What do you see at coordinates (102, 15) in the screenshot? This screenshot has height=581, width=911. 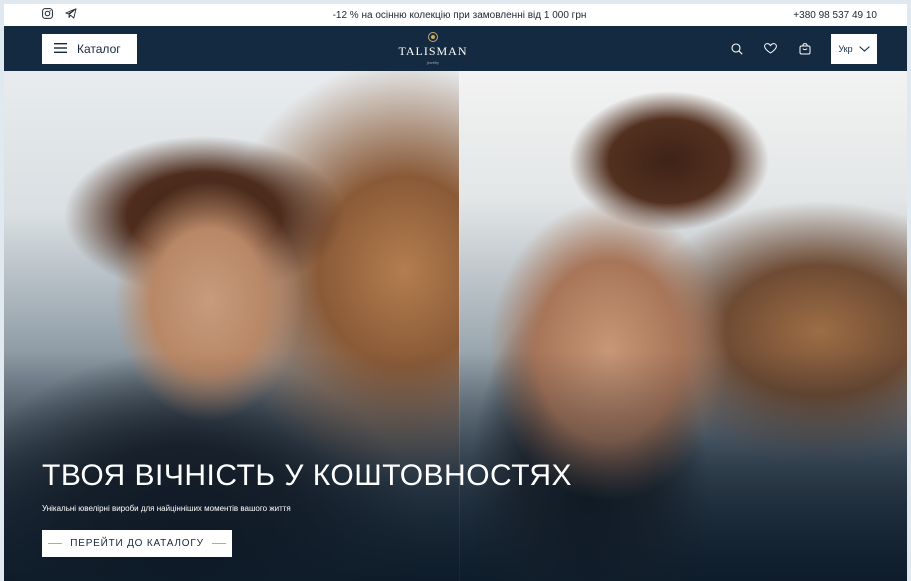 I see `social-links` at bounding box center [102, 15].